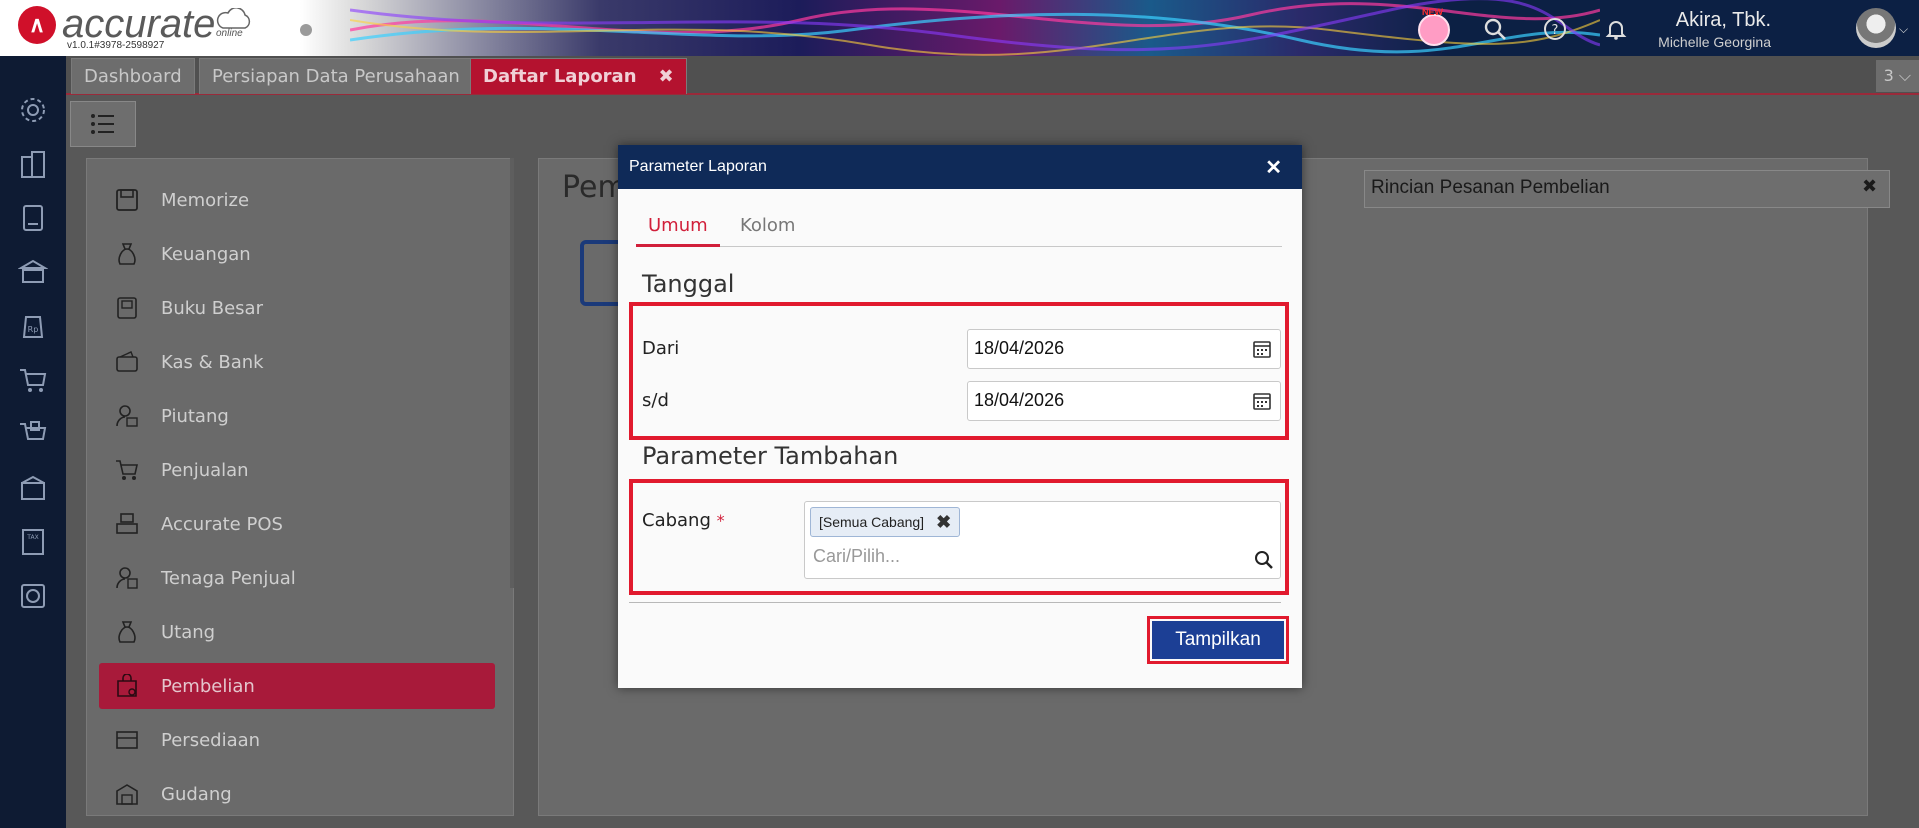 The image size is (1919, 828). What do you see at coordinates (872, 522) in the screenshot?
I see `branch-chip-label: [Semua Cabang]` at bounding box center [872, 522].